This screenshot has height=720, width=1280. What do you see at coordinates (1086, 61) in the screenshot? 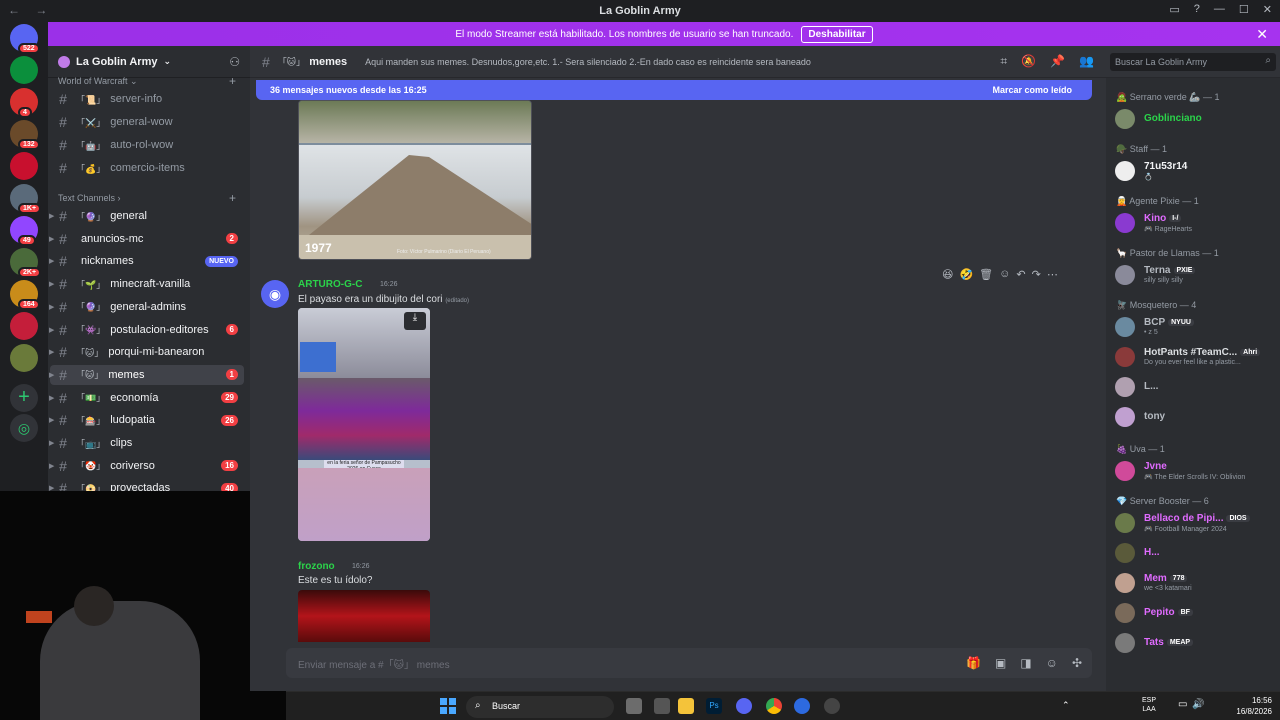
I see `member-list-icon: 👥` at bounding box center [1086, 61].